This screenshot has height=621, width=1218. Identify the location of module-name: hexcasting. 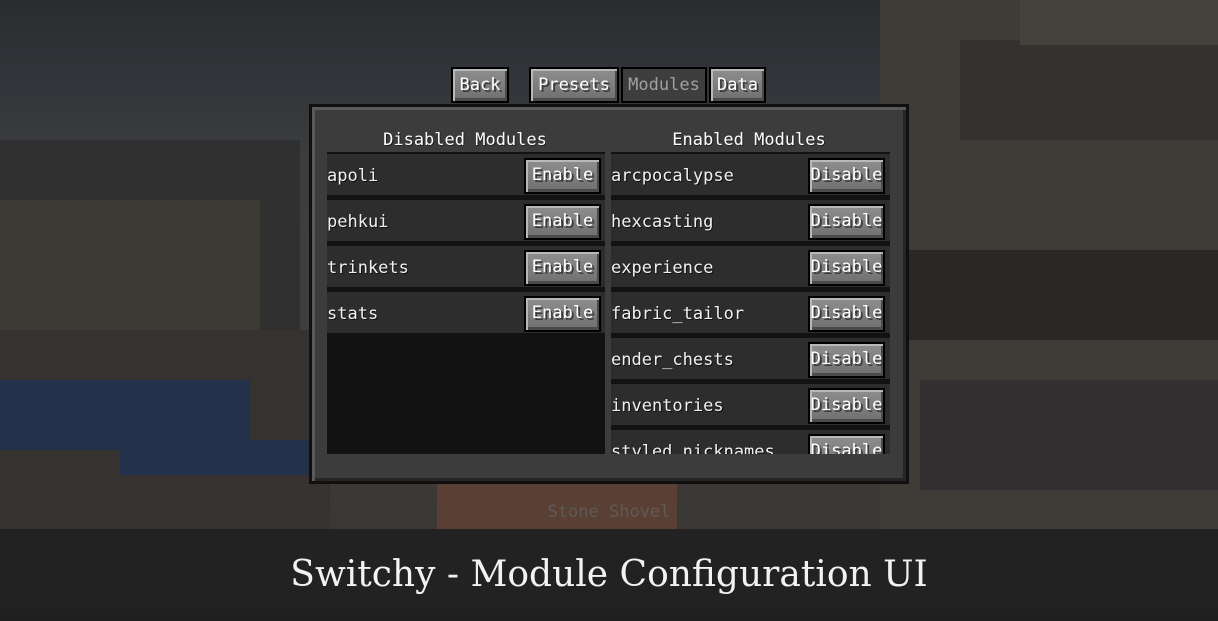
(662, 222).